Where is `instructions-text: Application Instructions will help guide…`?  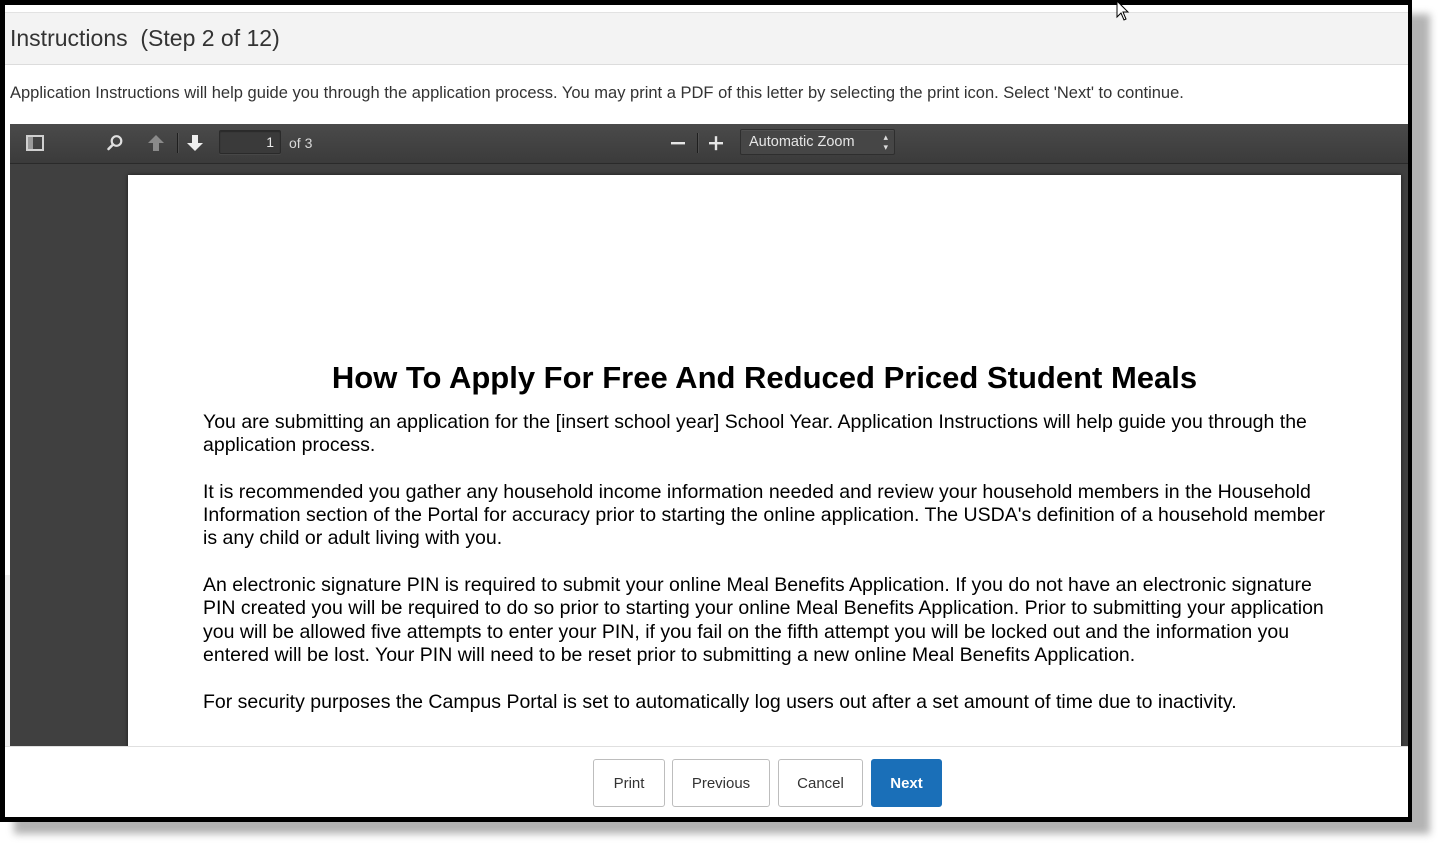
instructions-text: Application Instructions will help guide… is located at coordinates (597, 93).